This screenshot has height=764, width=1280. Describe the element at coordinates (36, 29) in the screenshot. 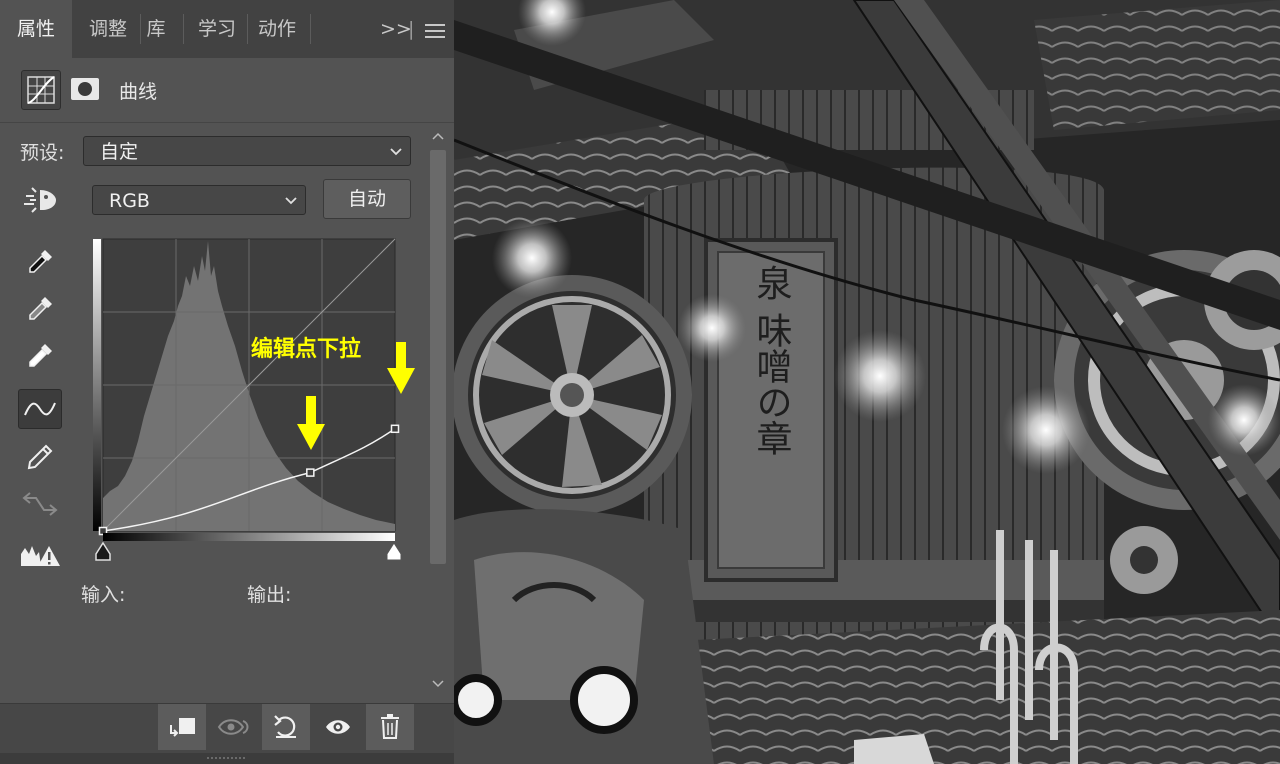

I see `tab-properties: 属性` at that location.